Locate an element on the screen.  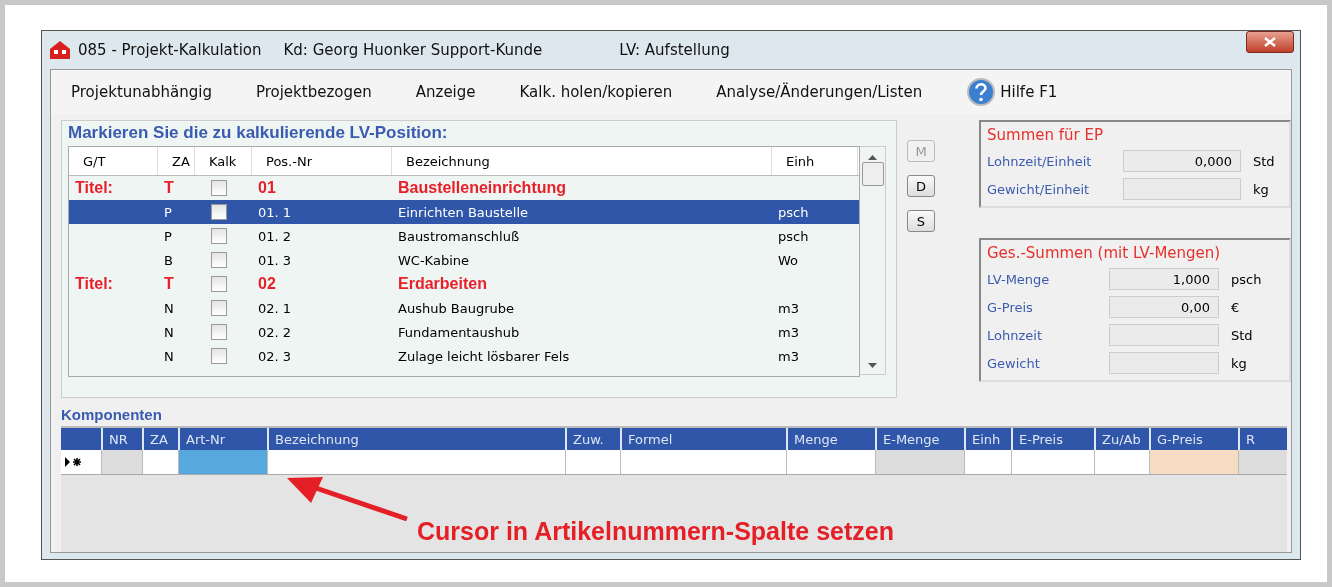
position-row: P 01. 1 Einrichten Baustelle psch is located at coordinates (464, 212).